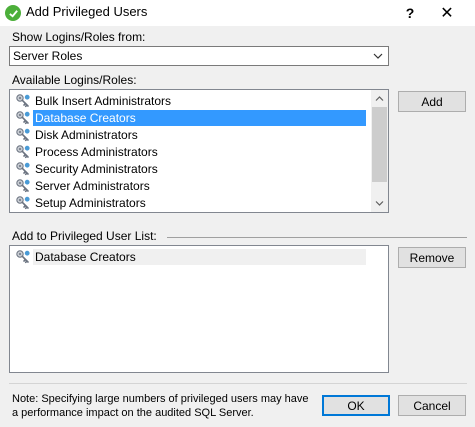 This screenshot has width=475, height=427. What do you see at coordinates (90, 202) in the screenshot?
I see `list-item-label: Setup Administrators` at bounding box center [90, 202].